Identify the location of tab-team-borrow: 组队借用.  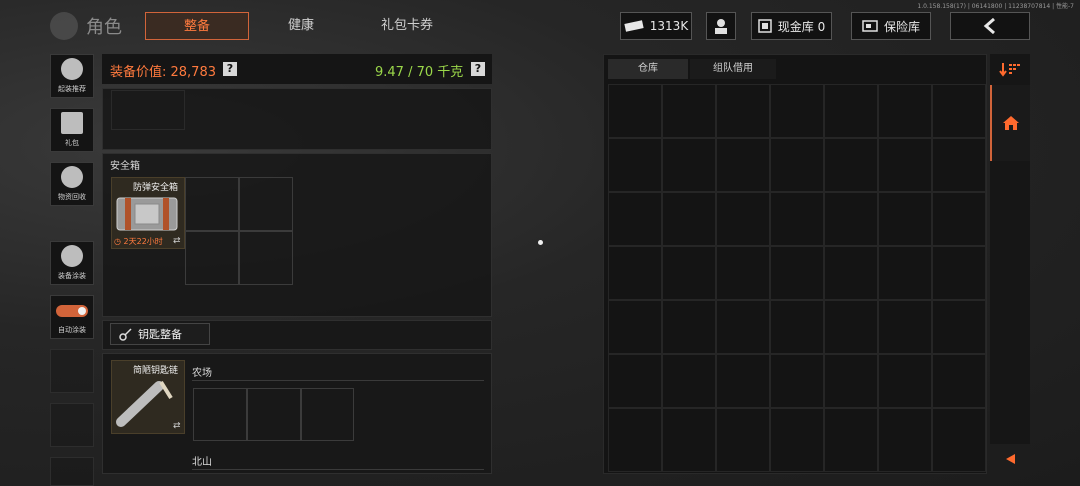
(733, 69).